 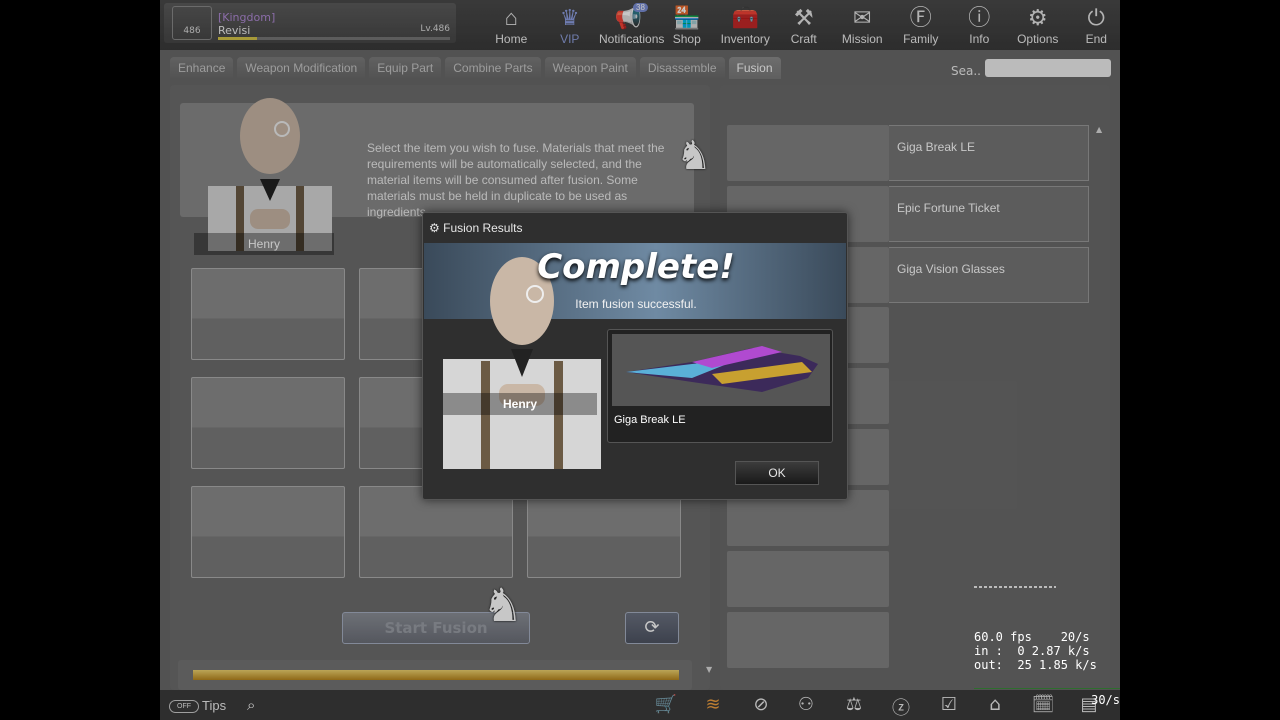 What do you see at coordinates (721, 370) in the screenshot?
I see `weapon-image` at bounding box center [721, 370].